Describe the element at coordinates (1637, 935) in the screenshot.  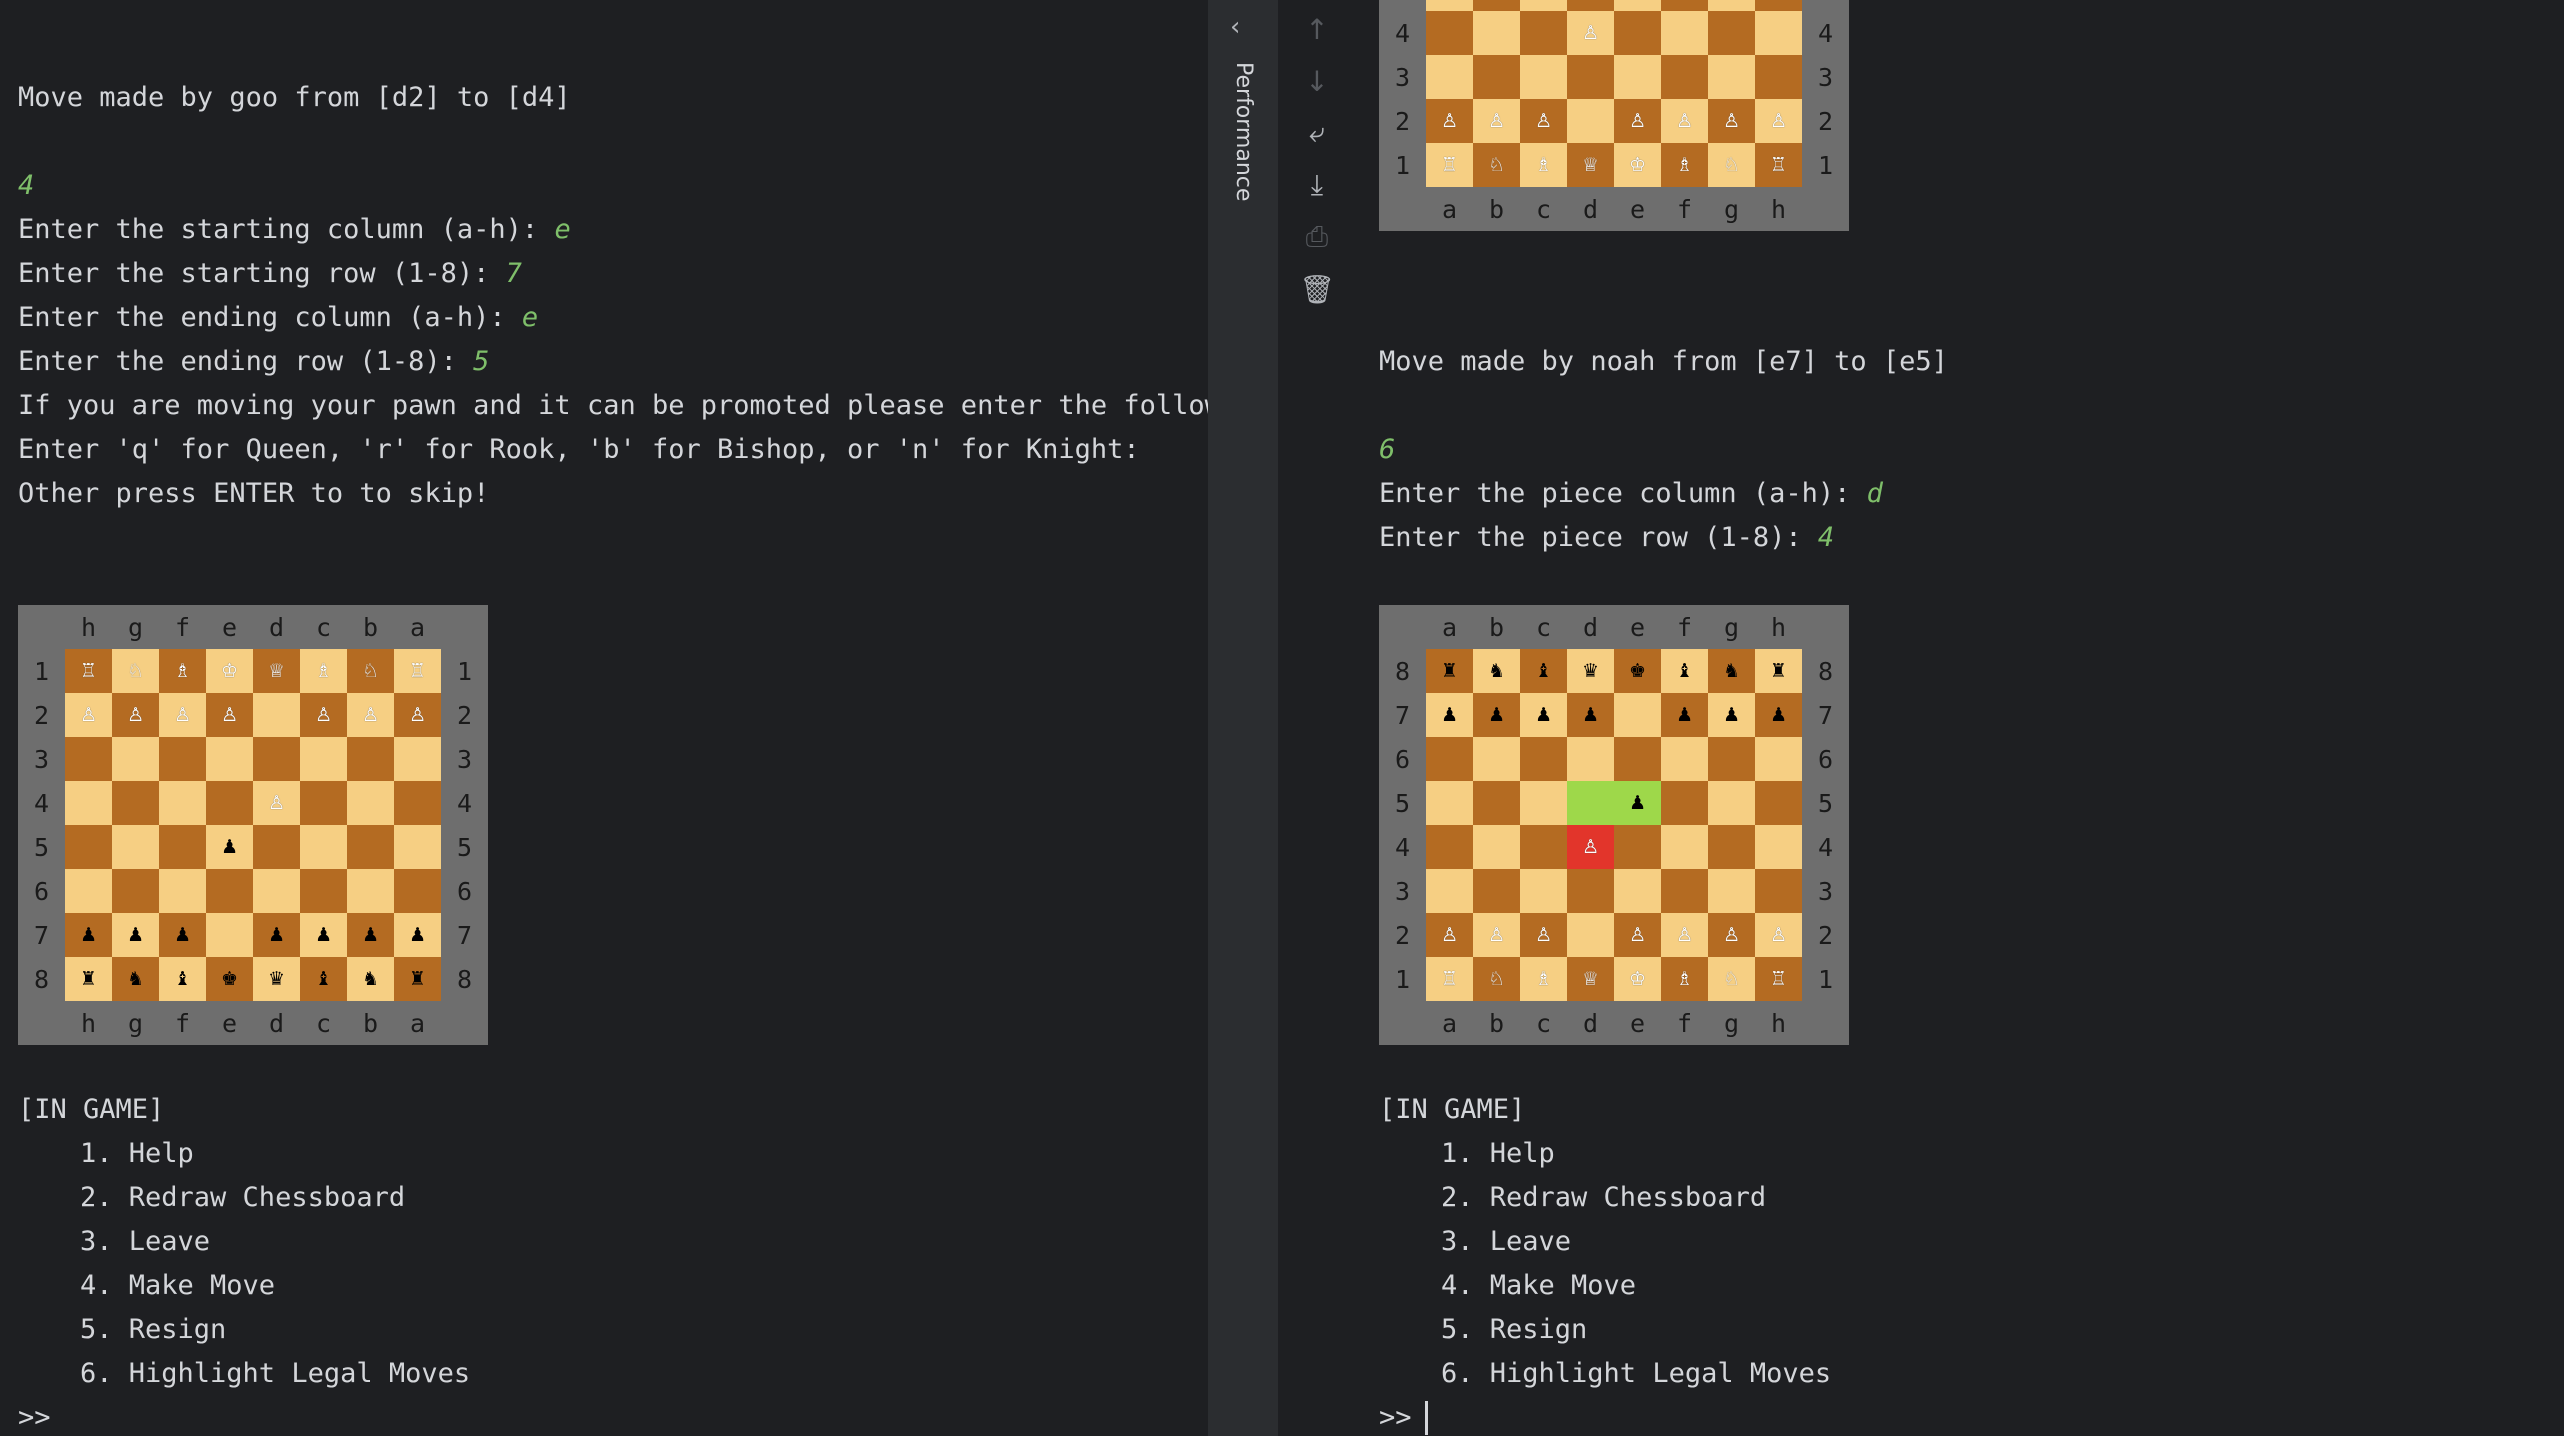
I see `square-e2: ♙` at that location.